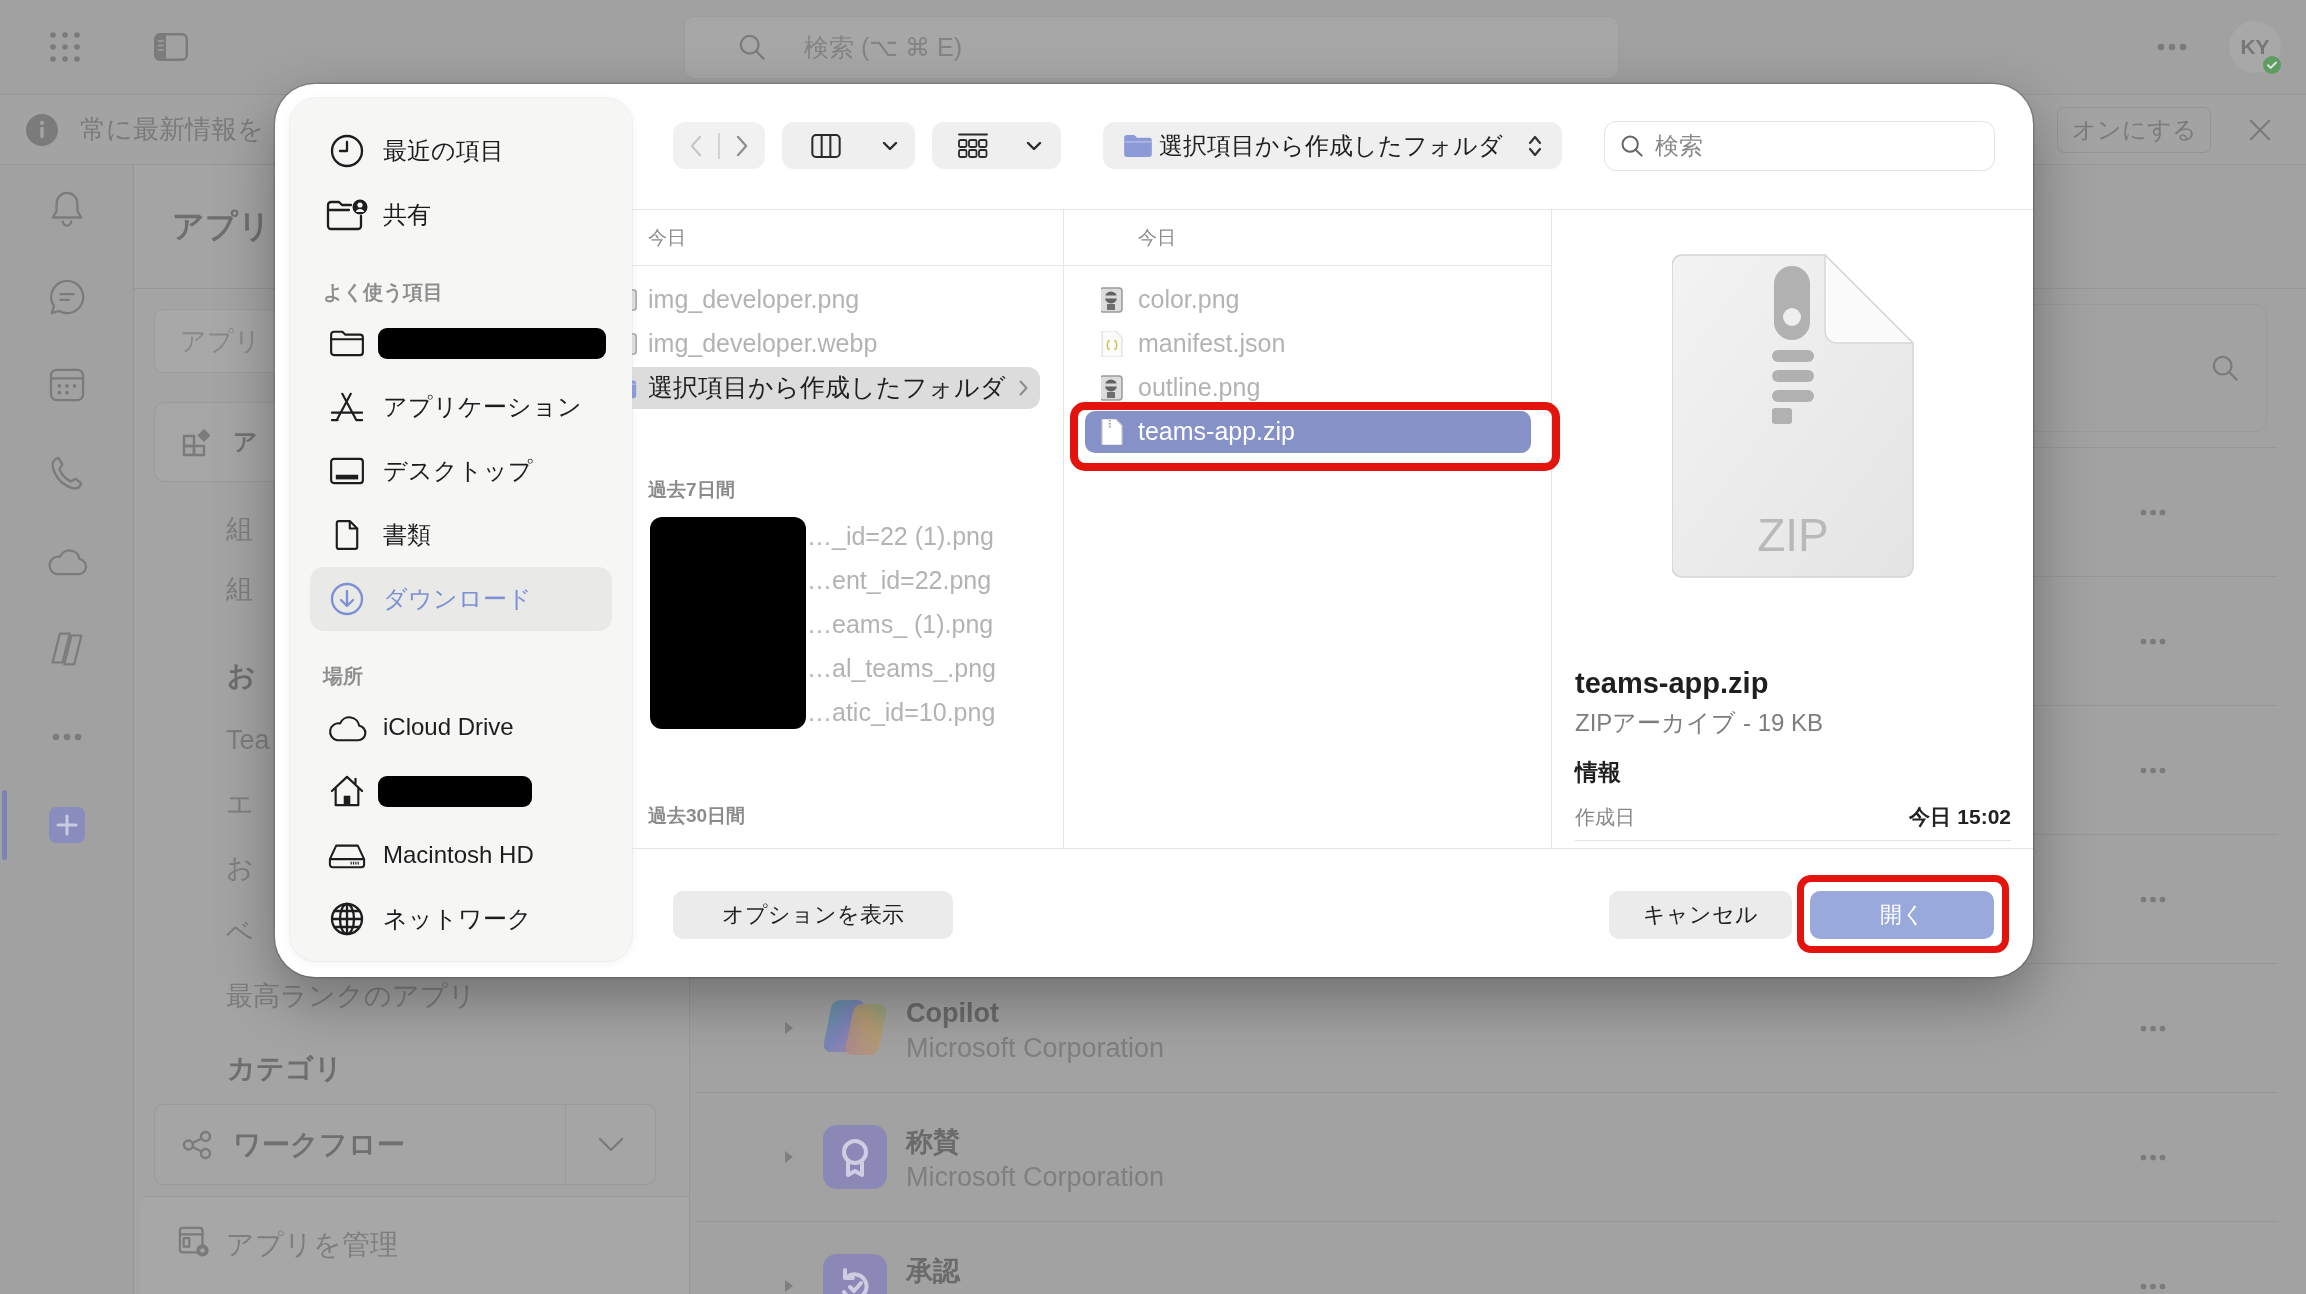 This screenshot has width=2306, height=1294. What do you see at coordinates (461, 151) in the screenshot?
I see `sidebar-item: 最近の項目` at bounding box center [461, 151].